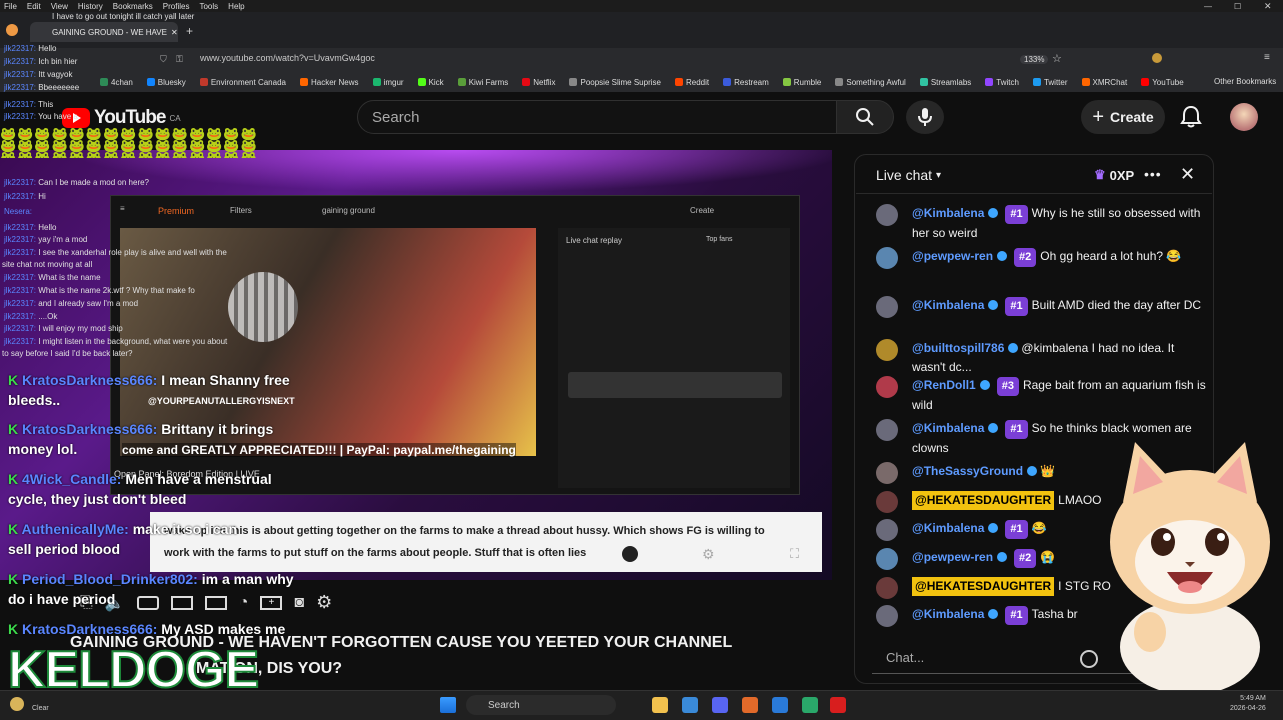 This screenshot has height=720, width=1283. Describe the element at coordinates (1237, 6) in the screenshot. I see `maximize-icon: ☐` at that location.